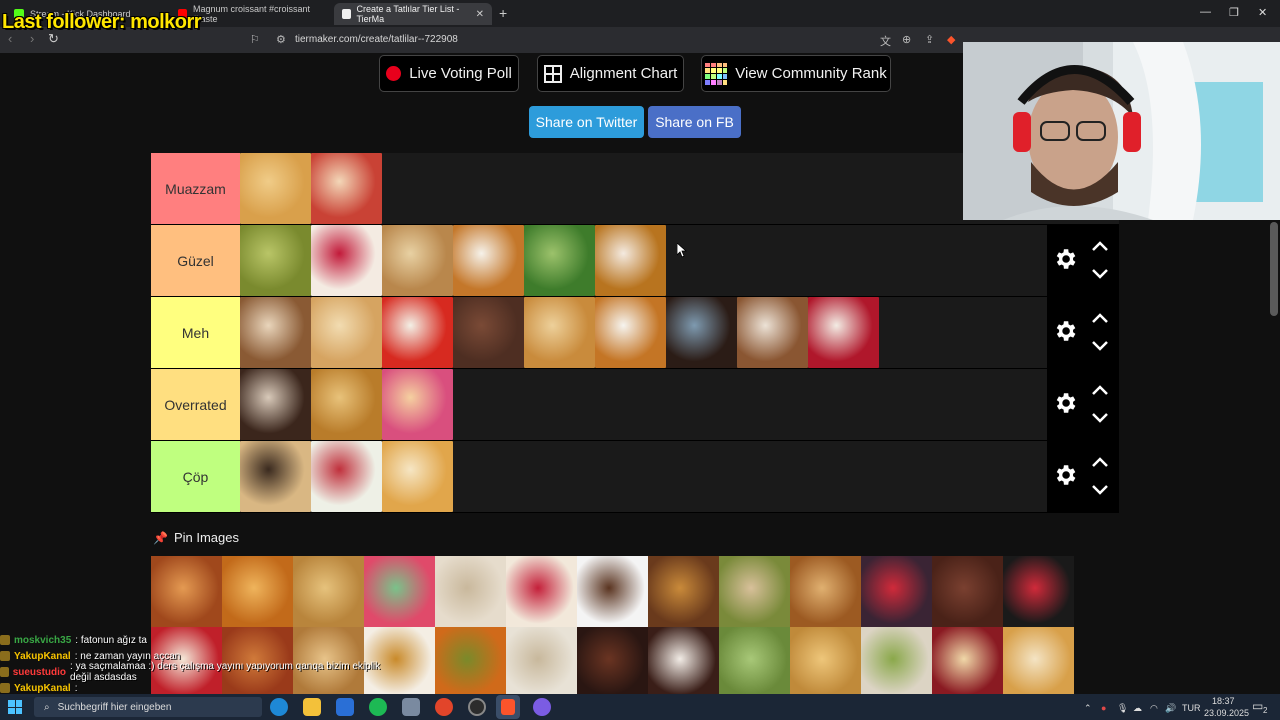  What do you see at coordinates (312, 707) in the screenshot?
I see `file-explorer-icon` at bounding box center [312, 707].